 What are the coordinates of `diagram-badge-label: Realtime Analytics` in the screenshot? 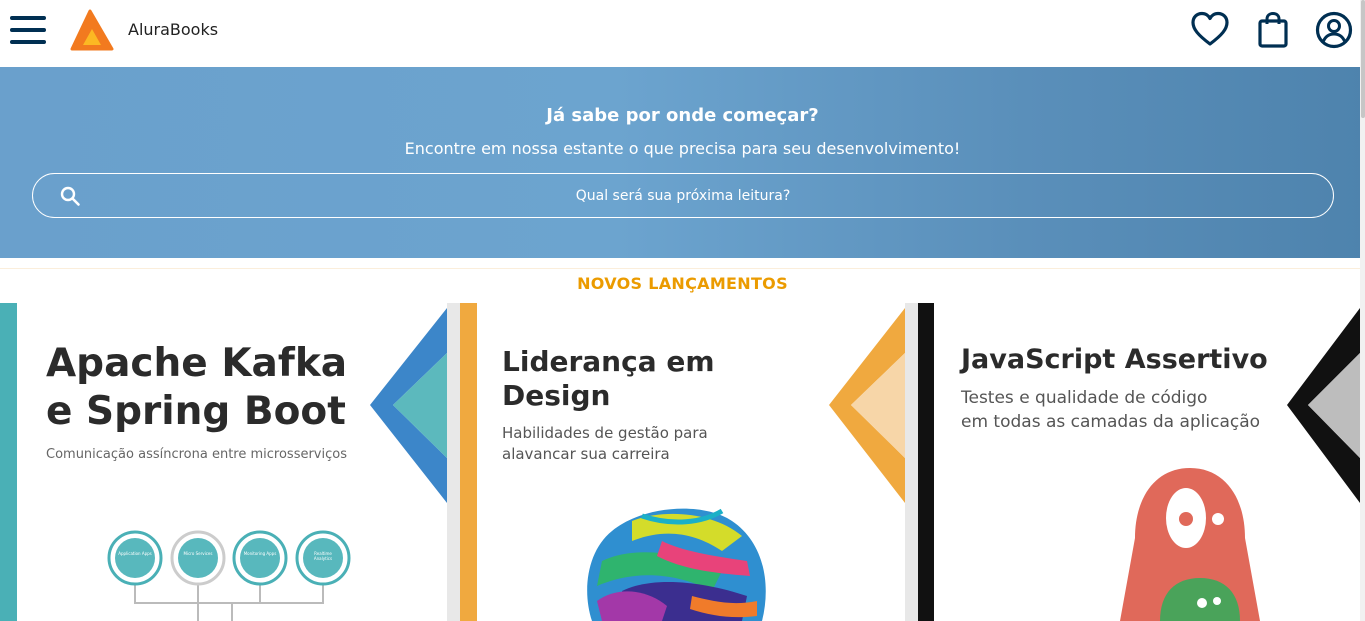 It's located at (323, 556).